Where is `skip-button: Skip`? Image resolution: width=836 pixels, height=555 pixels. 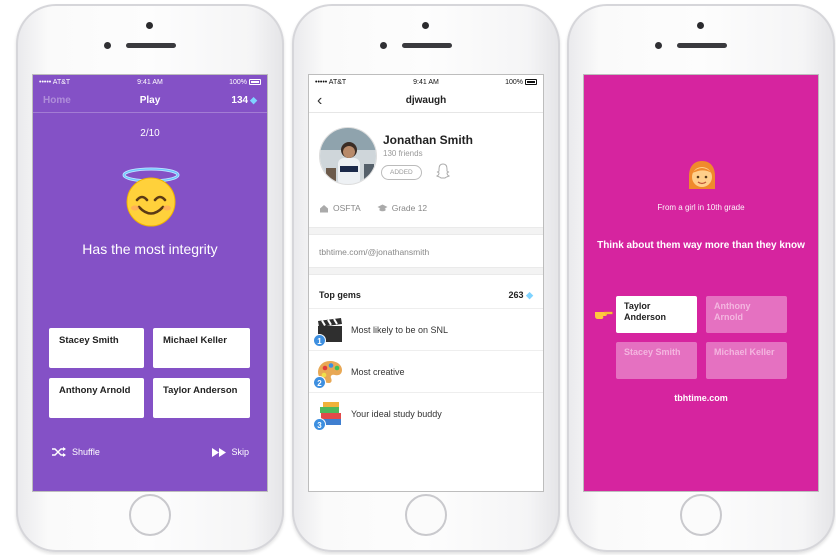
skip-button: Skip is located at coordinates (230, 452).